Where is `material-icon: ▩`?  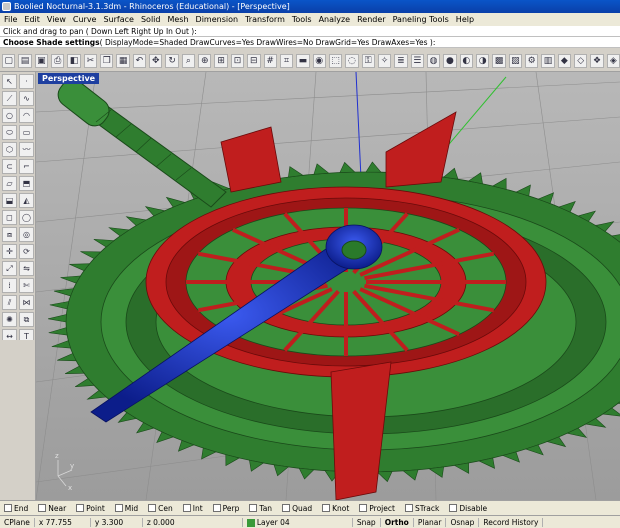
material-icon: ▩ is located at coordinates (499, 60).